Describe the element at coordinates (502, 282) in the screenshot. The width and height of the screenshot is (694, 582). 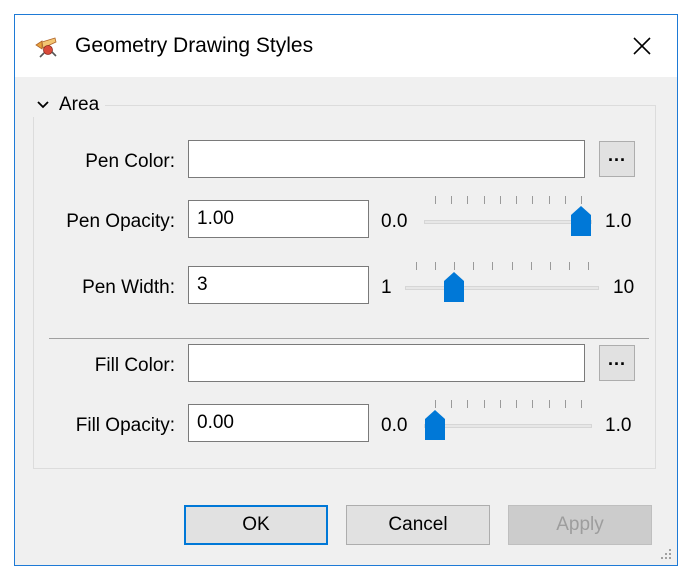
I see `pen-width-slider` at that location.